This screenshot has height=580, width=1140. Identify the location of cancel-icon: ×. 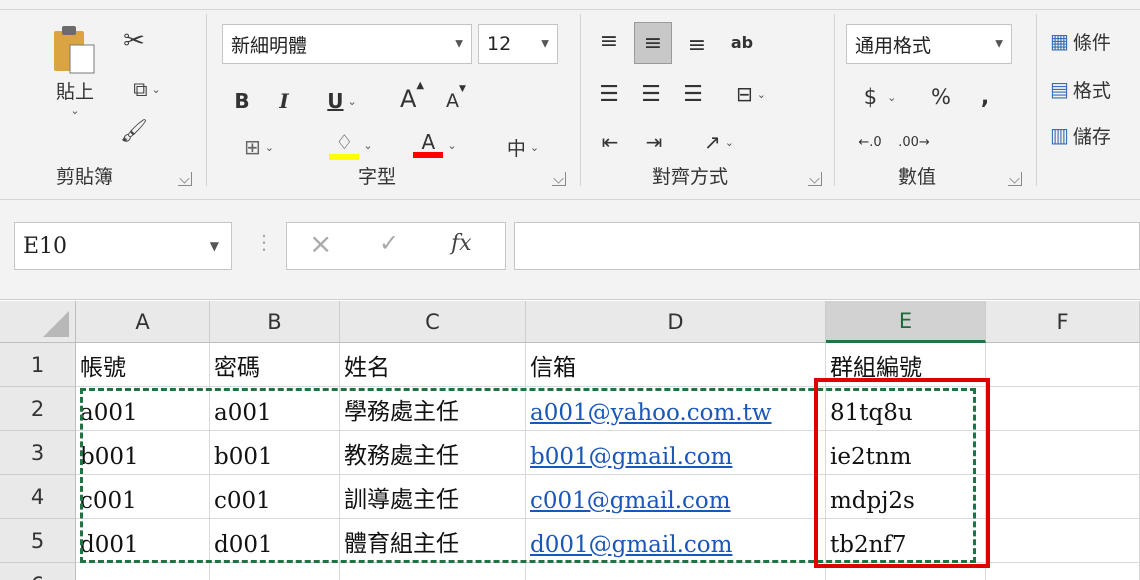
(320, 243).